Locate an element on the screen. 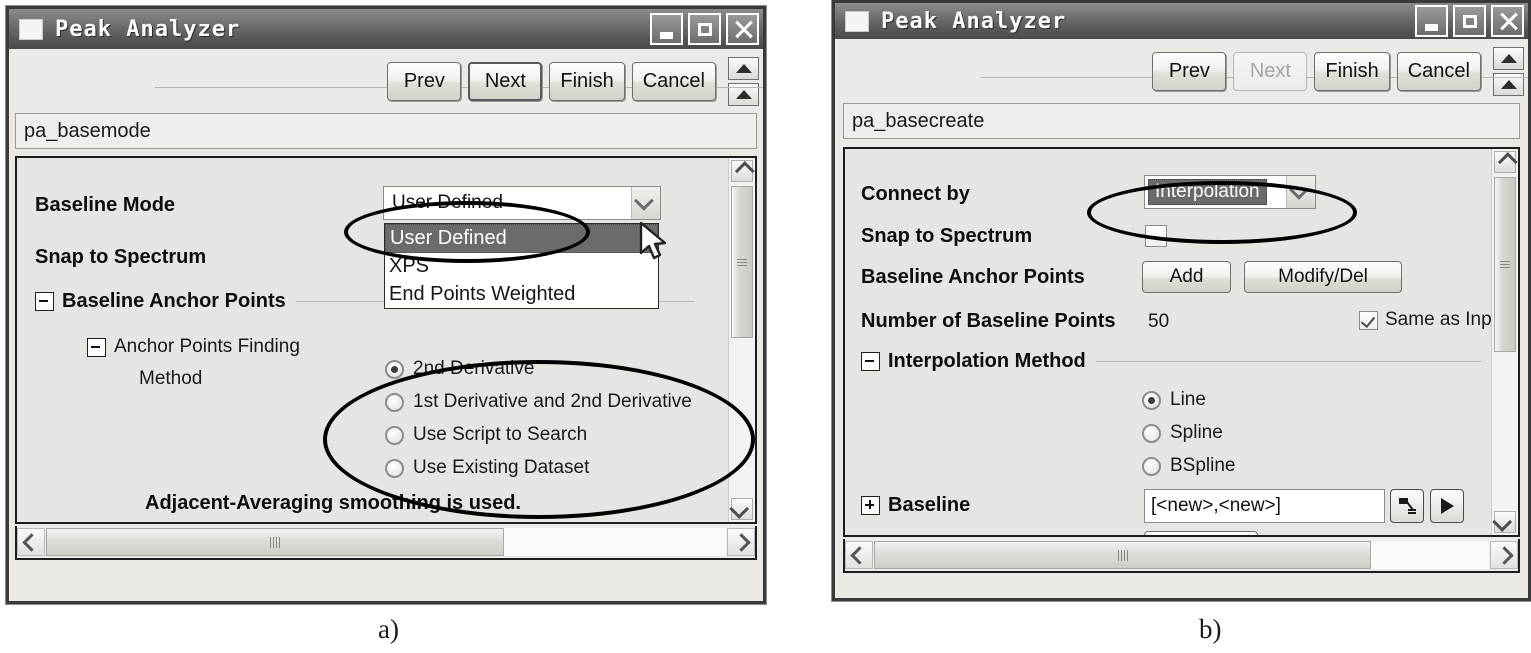 The image size is (1531, 653). expand-up-button-a1 is located at coordinates (743, 68).